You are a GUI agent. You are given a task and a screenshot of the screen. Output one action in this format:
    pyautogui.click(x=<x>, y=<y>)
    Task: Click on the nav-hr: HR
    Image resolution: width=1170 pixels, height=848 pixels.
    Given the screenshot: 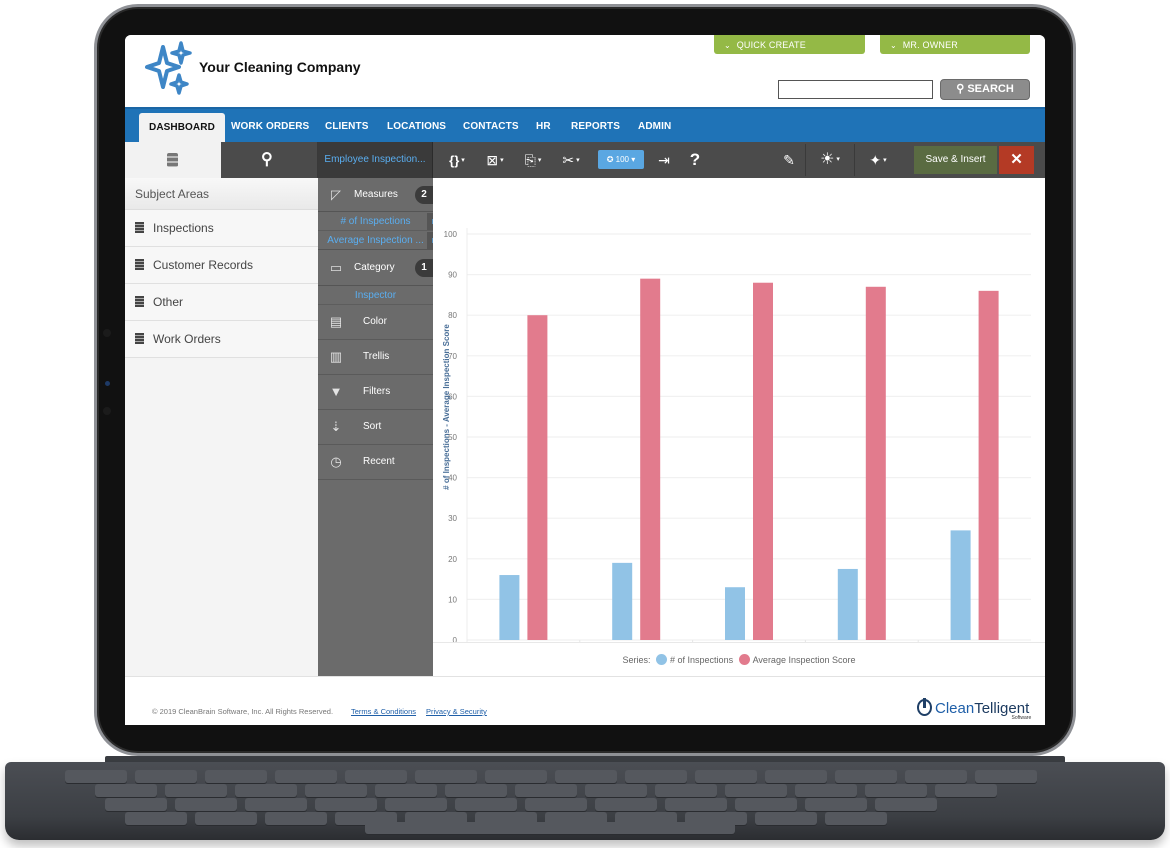 What is the action you would take?
    pyautogui.click(x=543, y=126)
    